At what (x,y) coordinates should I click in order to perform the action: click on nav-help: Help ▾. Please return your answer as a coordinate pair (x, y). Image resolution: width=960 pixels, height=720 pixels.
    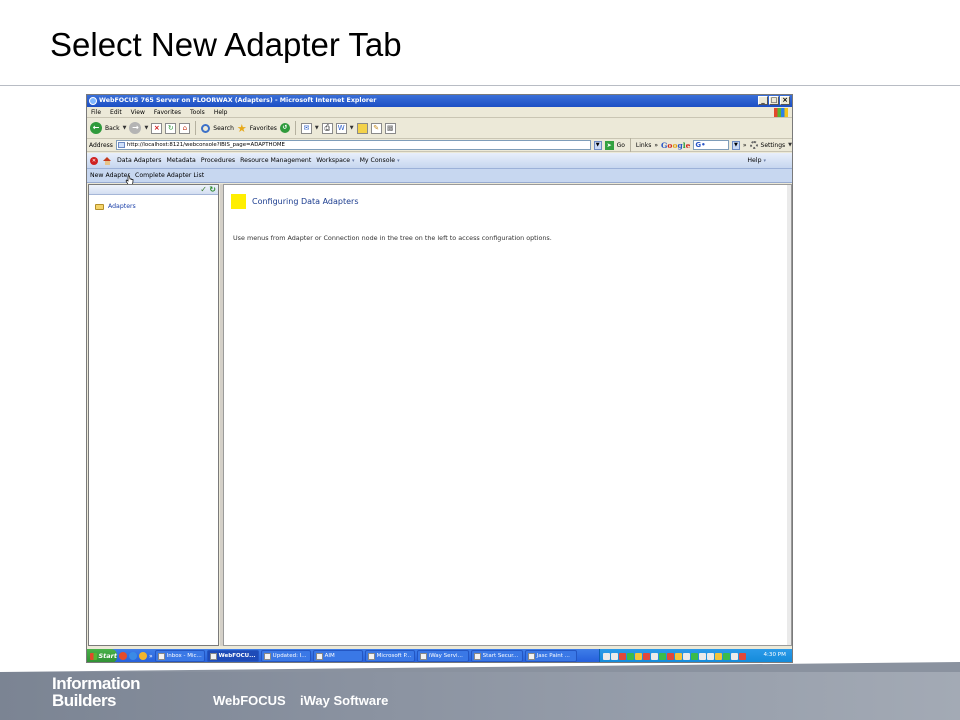
    Looking at the image, I should click on (756, 160).